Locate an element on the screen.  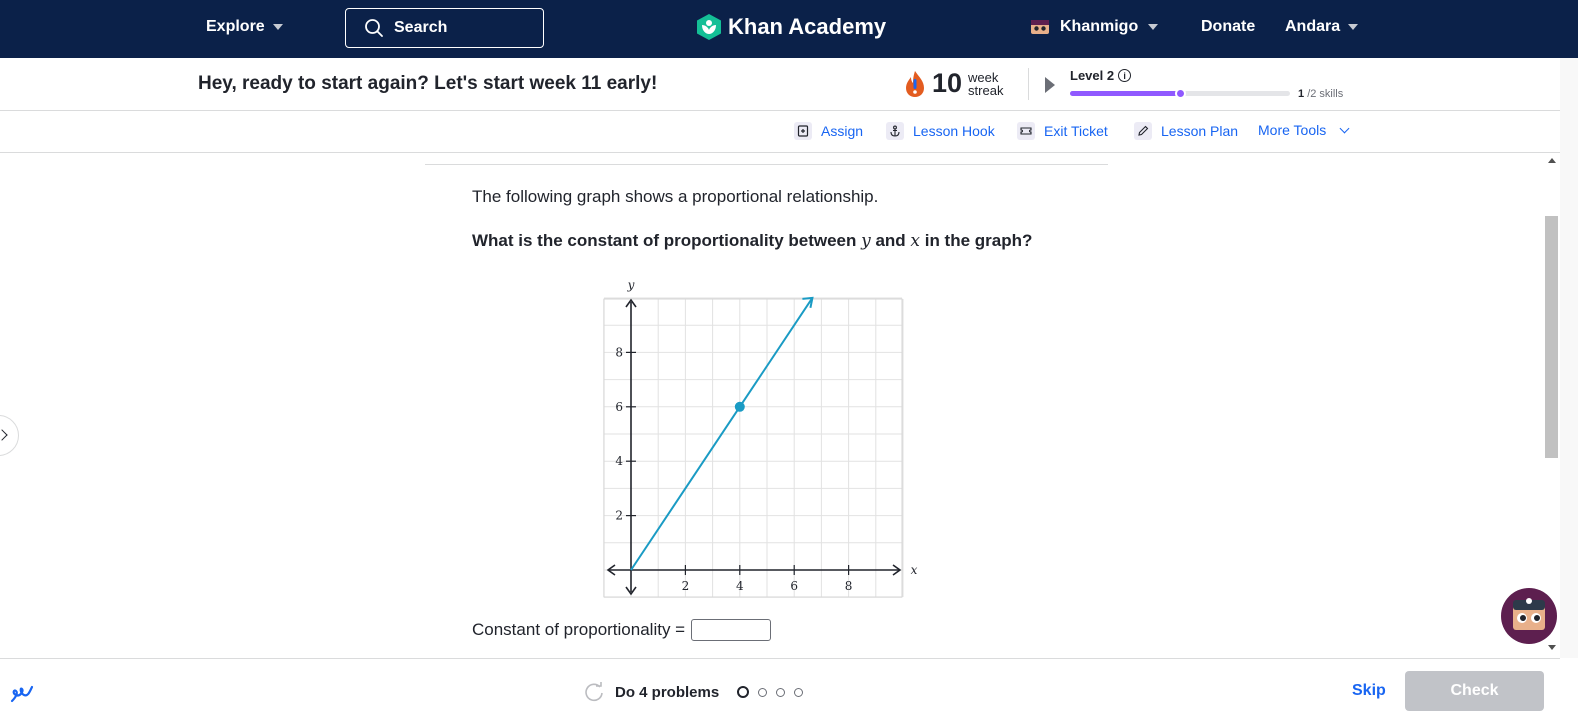
lesson-plan-button: Lesson Plan is located at coordinates (1186, 131).